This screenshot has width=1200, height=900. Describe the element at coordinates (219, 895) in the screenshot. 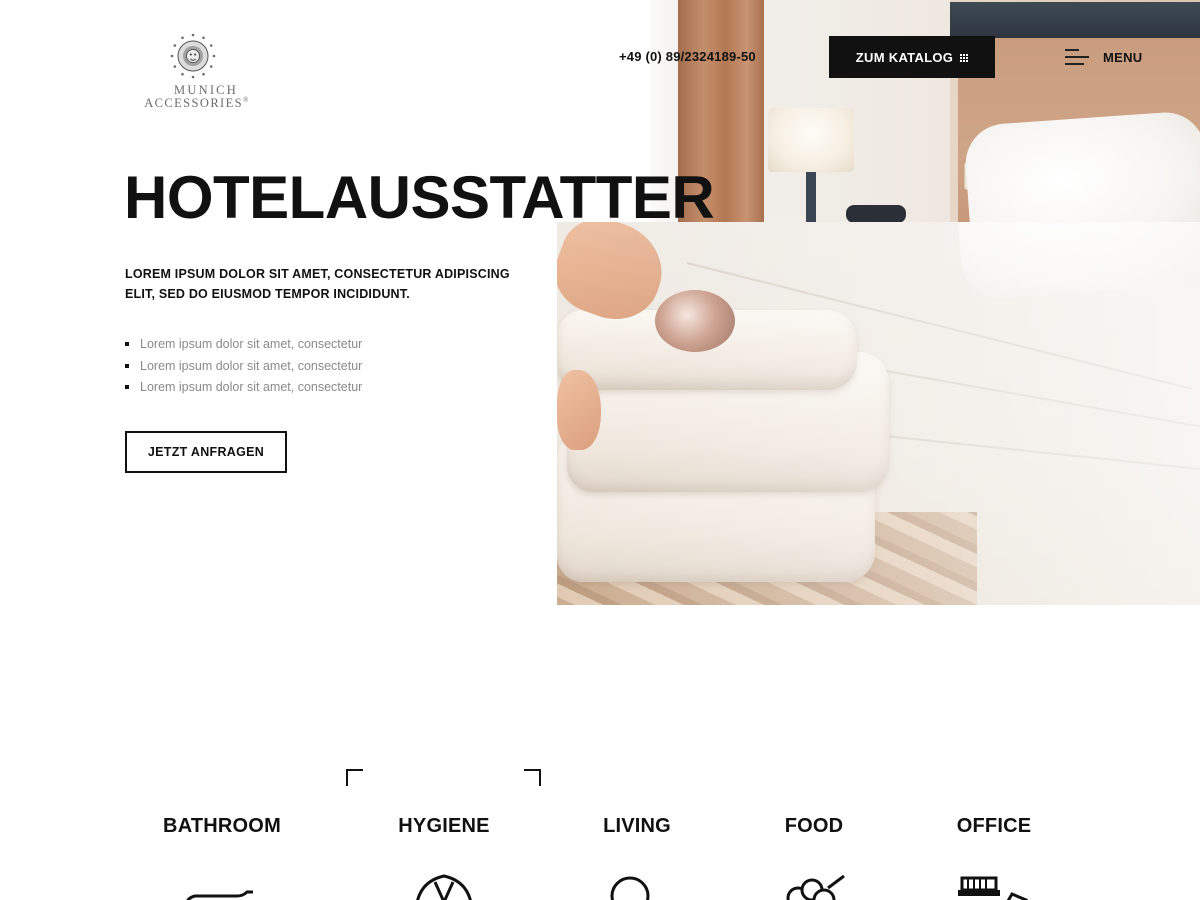

I see `bathtub-icon` at that location.